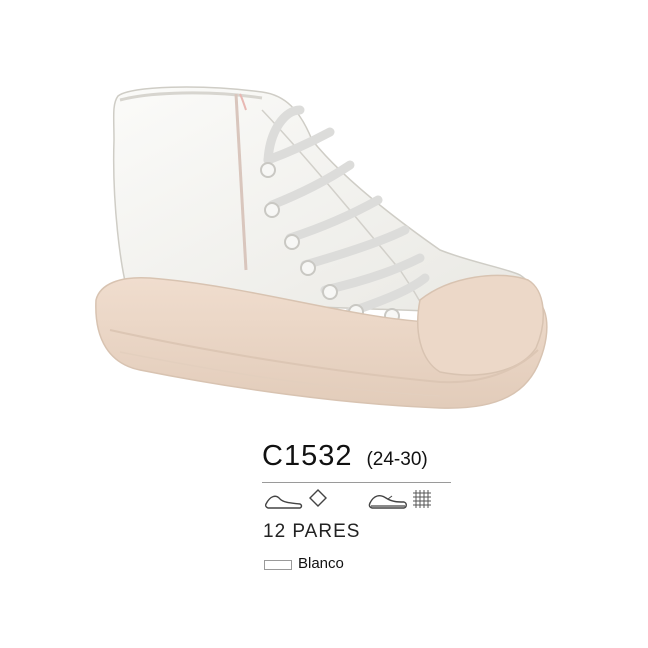 The image size is (648, 648). What do you see at coordinates (387, 502) in the screenshot?
I see `sneaker-sole-icon` at bounding box center [387, 502].